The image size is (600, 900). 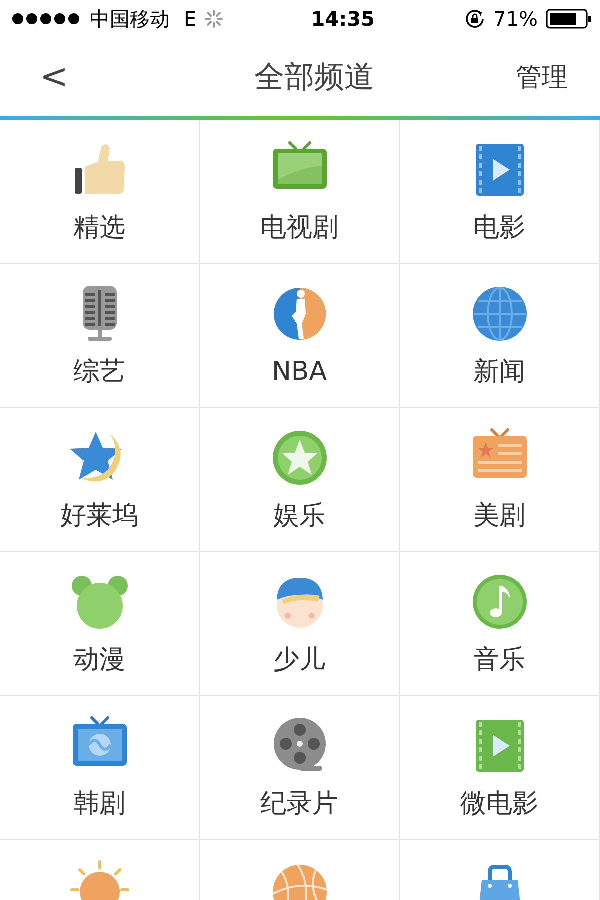 What do you see at coordinates (100, 228) in the screenshot?
I see `channel-label: 精选` at bounding box center [100, 228].